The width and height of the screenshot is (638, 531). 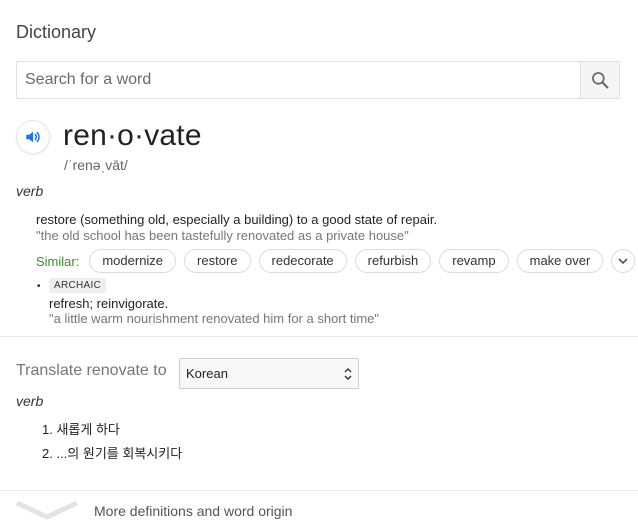 I want to click on translation-item: 1. 새롭게 하다, so click(x=81, y=429).